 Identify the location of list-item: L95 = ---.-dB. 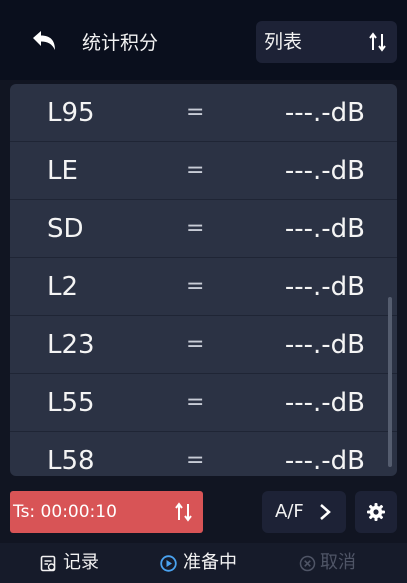
(203, 113).